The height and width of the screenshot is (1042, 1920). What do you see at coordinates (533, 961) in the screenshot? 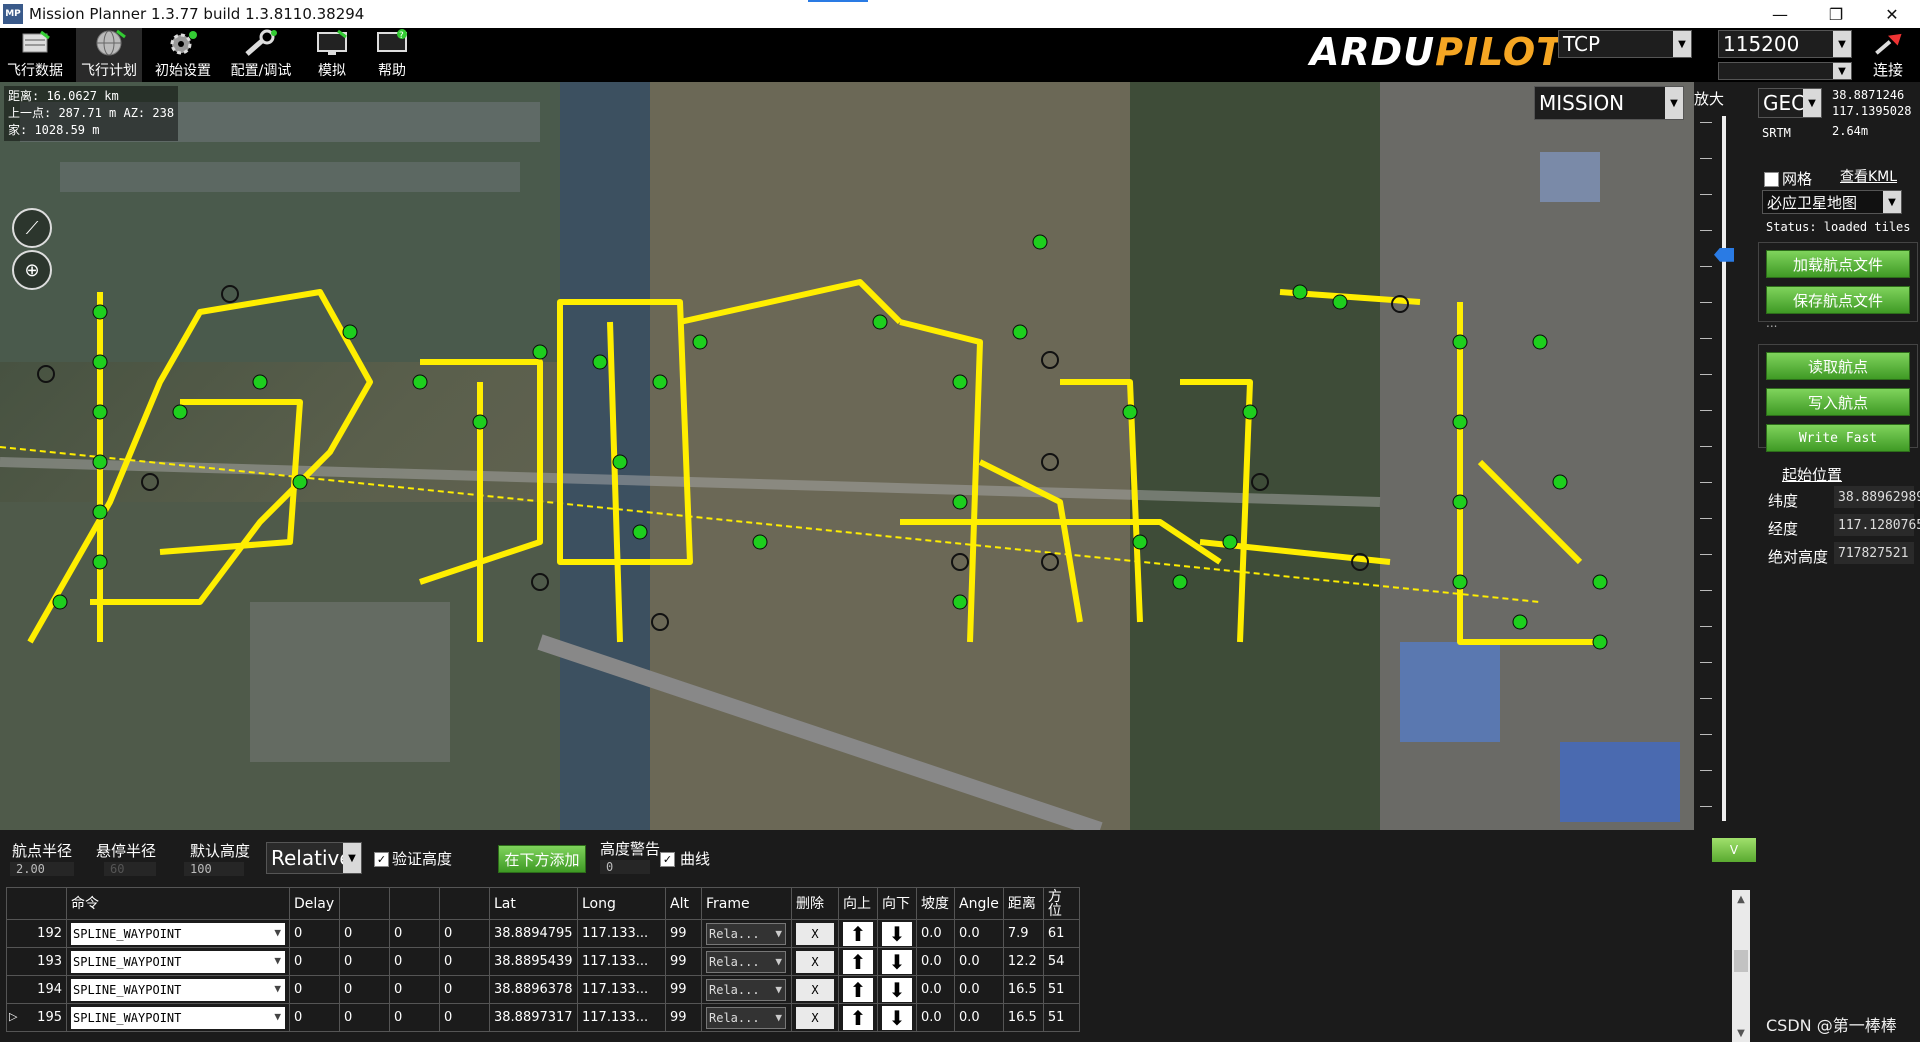
I see `lat-cell: 38.8895439` at bounding box center [533, 961].